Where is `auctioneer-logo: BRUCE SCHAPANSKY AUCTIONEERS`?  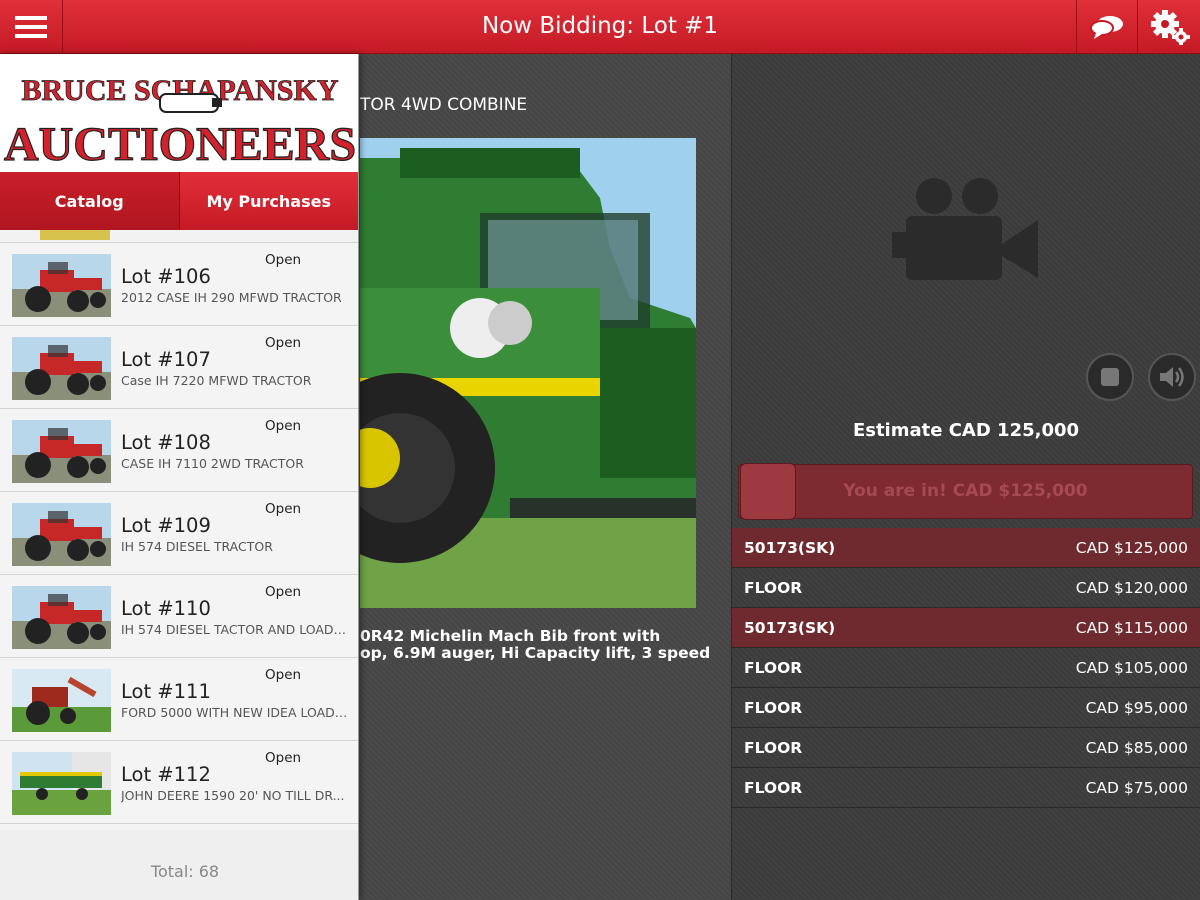 auctioneer-logo: BRUCE SCHAPANSKY AUCTIONEERS is located at coordinates (179, 113).